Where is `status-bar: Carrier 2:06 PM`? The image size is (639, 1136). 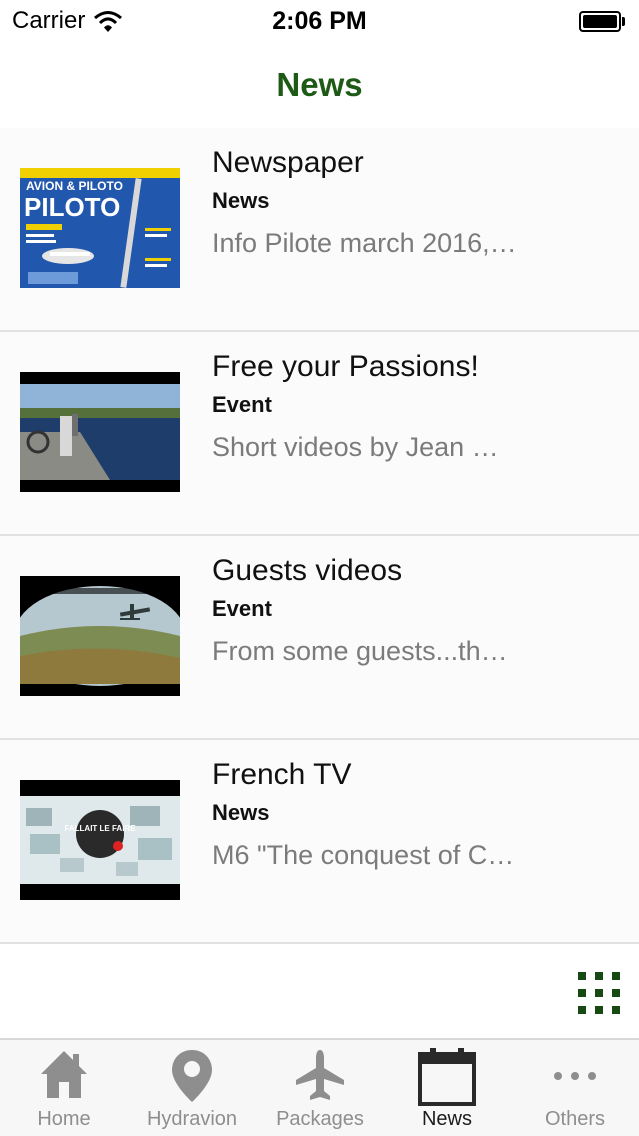 status-bar: Carrier 2:06 PM is located at coordinates (319, 21).